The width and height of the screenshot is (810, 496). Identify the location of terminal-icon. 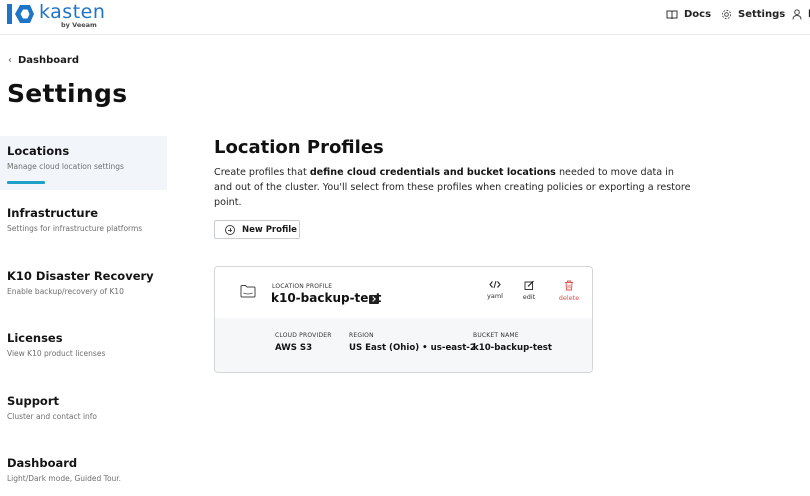
(374, 299).